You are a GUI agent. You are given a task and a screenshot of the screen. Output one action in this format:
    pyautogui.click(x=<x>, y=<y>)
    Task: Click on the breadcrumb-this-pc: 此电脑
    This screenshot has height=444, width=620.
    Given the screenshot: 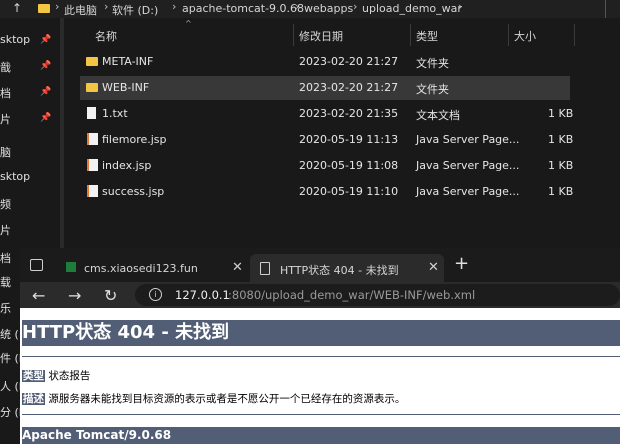 What is the action you would take?
    pyautogui.click(x=80, y=10)
    